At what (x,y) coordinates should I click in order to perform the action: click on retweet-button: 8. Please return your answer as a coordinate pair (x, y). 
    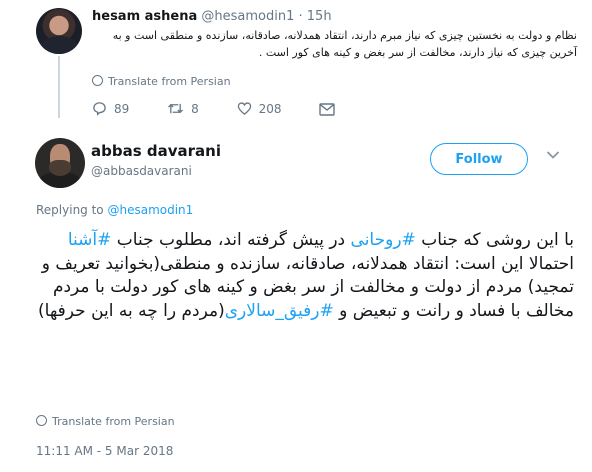
    Looking at the image, I should click on (183, 108).